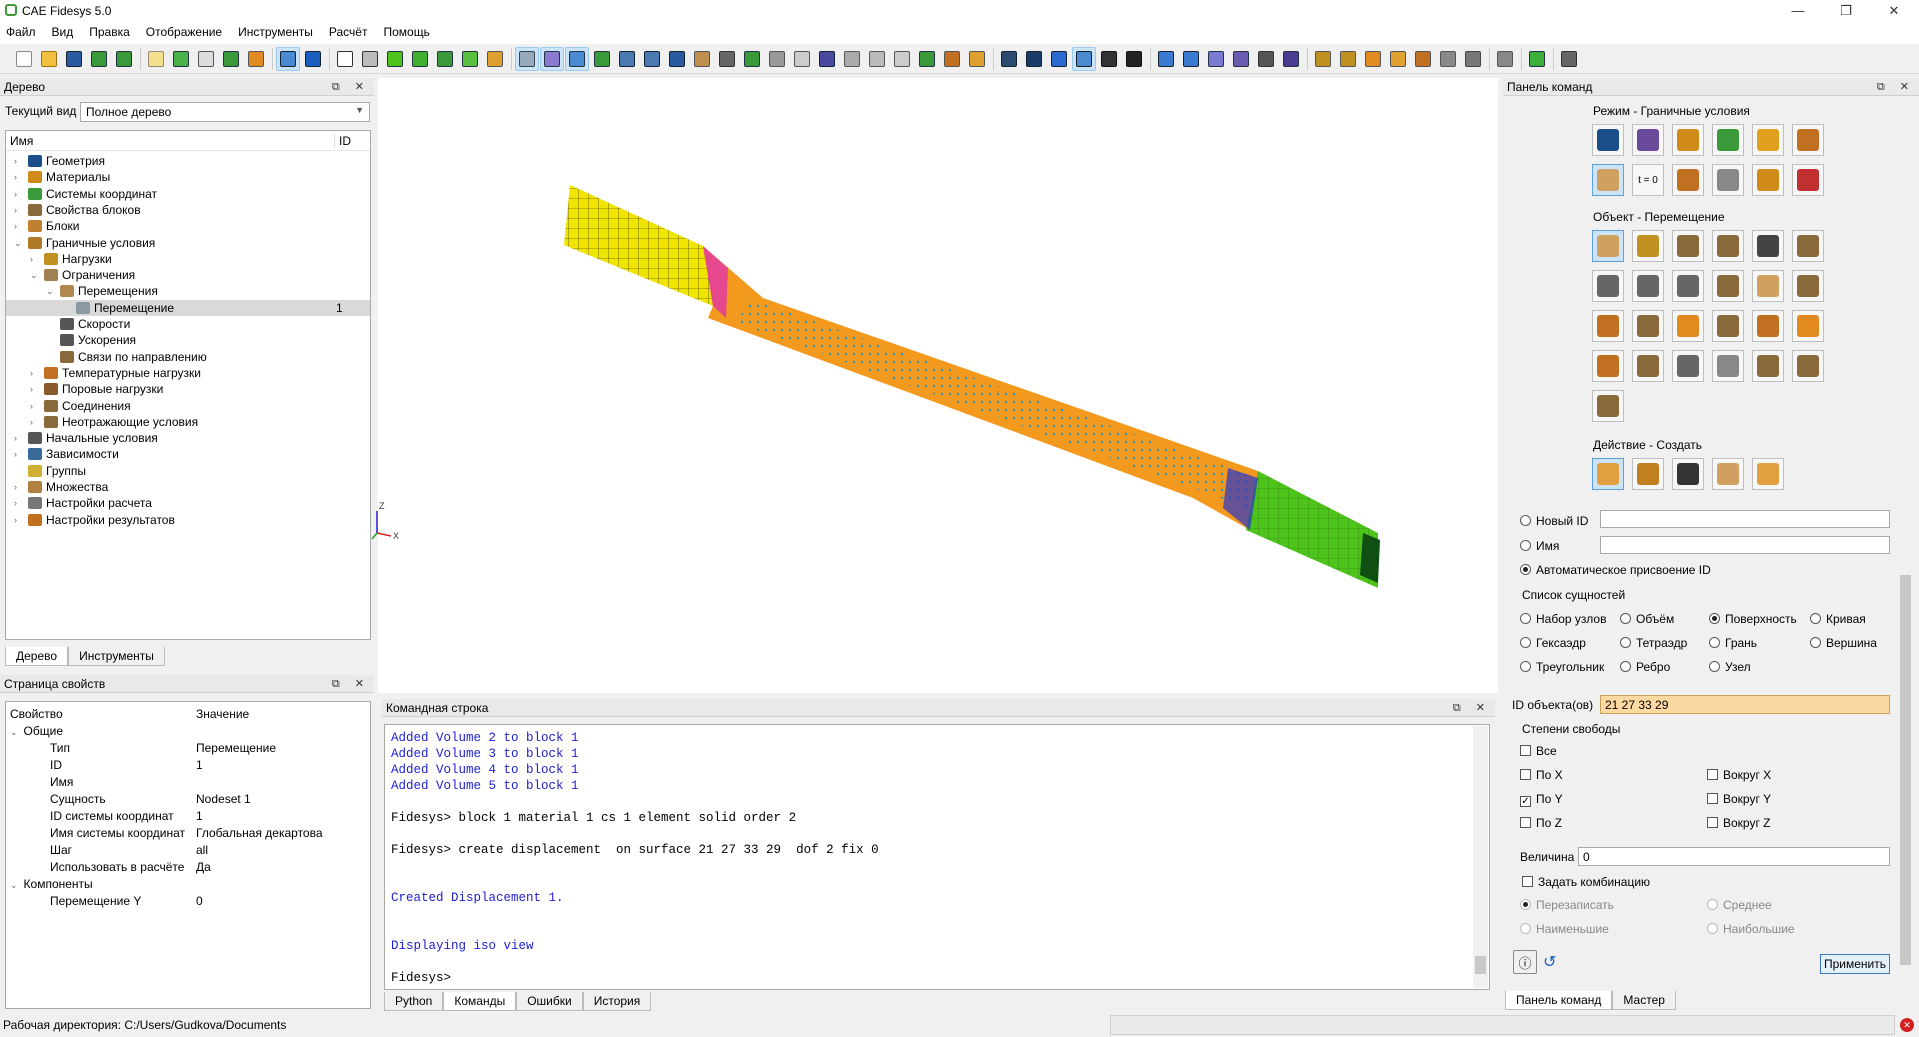  Describe the element at coordinates (1608, 180) in the screenshot. I see `mode-bc-icon` at that location.